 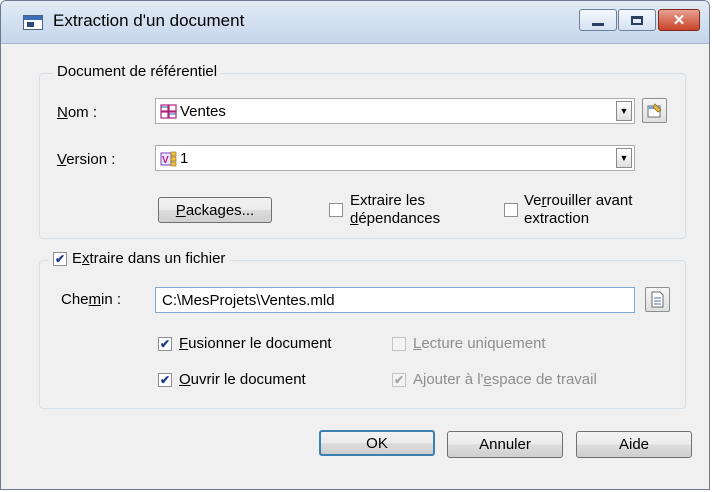 What do you see at coordinates (33, 22) in the screenshot?
I see `window-icon` at bounding box center [33, 22].